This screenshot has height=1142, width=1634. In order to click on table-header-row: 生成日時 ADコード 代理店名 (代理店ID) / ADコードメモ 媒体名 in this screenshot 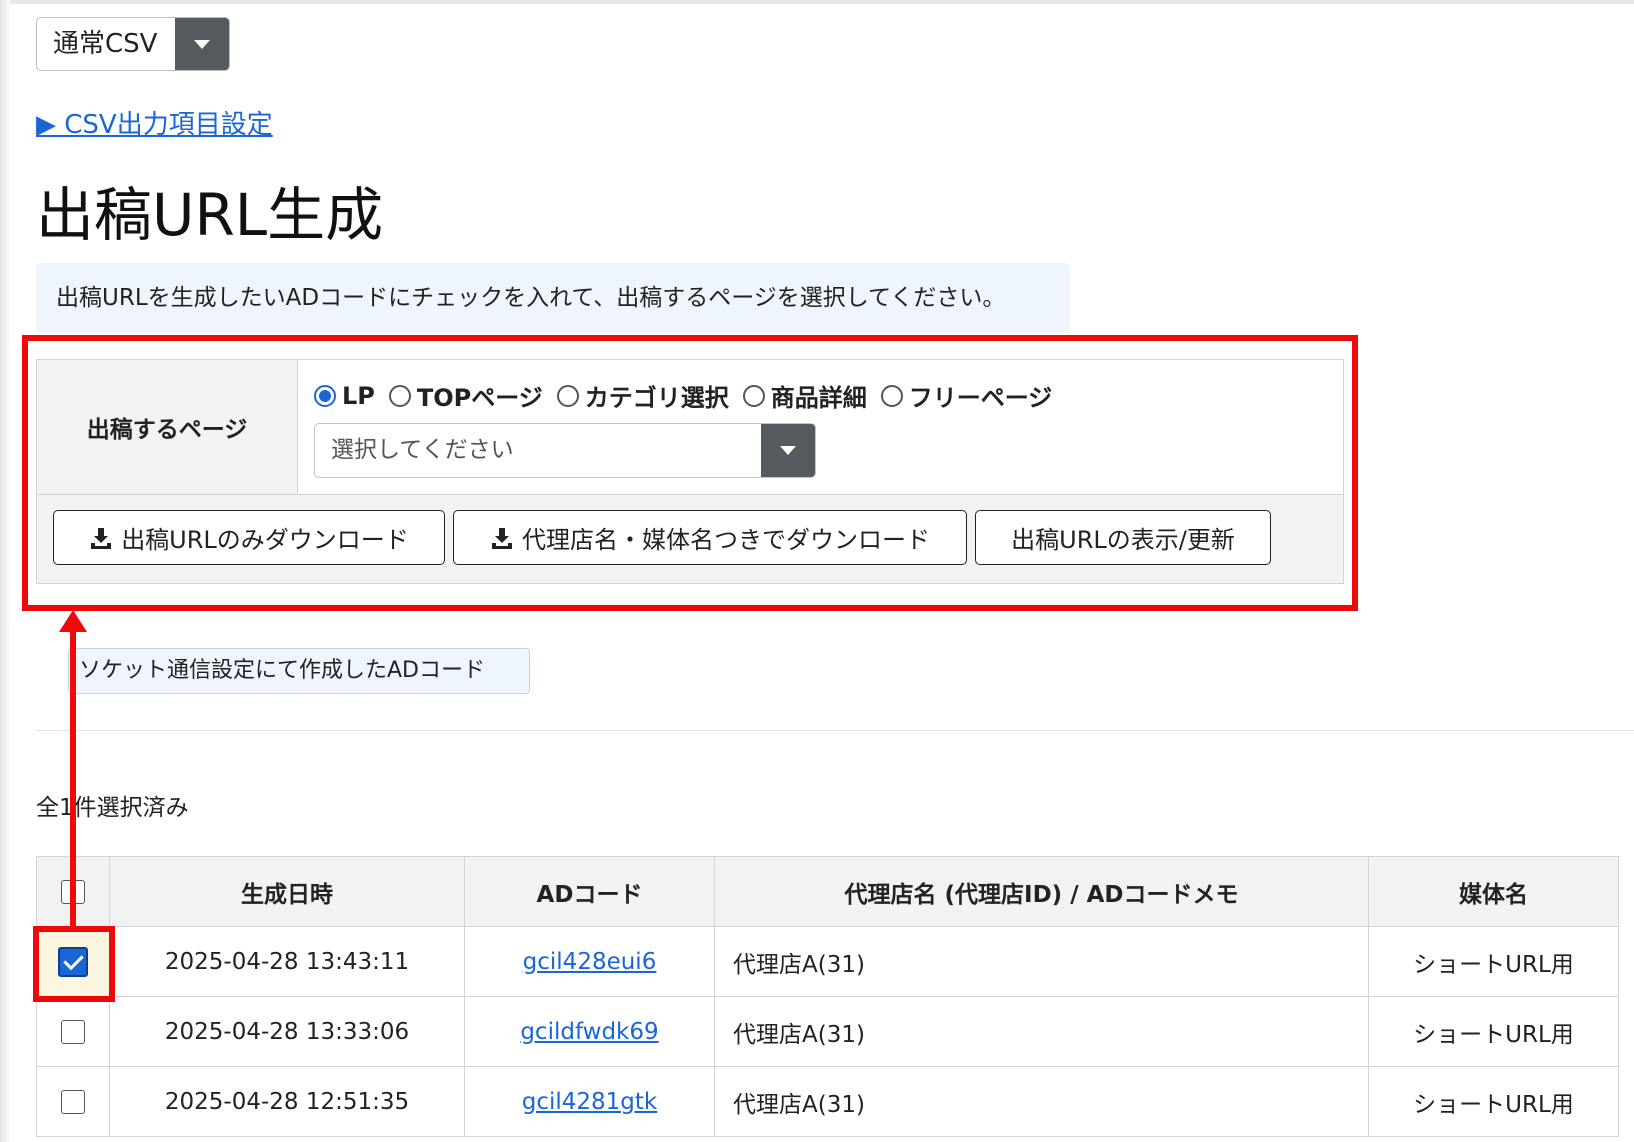, I will do `click(827, 891)`.